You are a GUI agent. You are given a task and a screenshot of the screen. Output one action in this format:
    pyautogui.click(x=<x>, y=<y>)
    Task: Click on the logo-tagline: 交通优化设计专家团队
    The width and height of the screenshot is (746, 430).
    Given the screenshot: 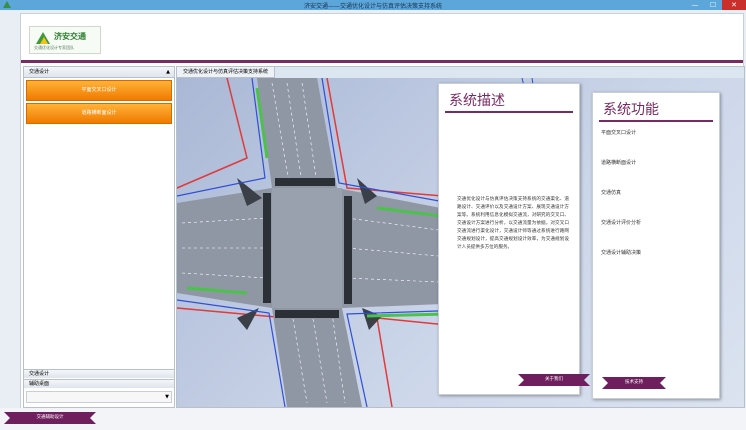 What is the action you would take?
    pyautogui.click(x=54, y=47)
    